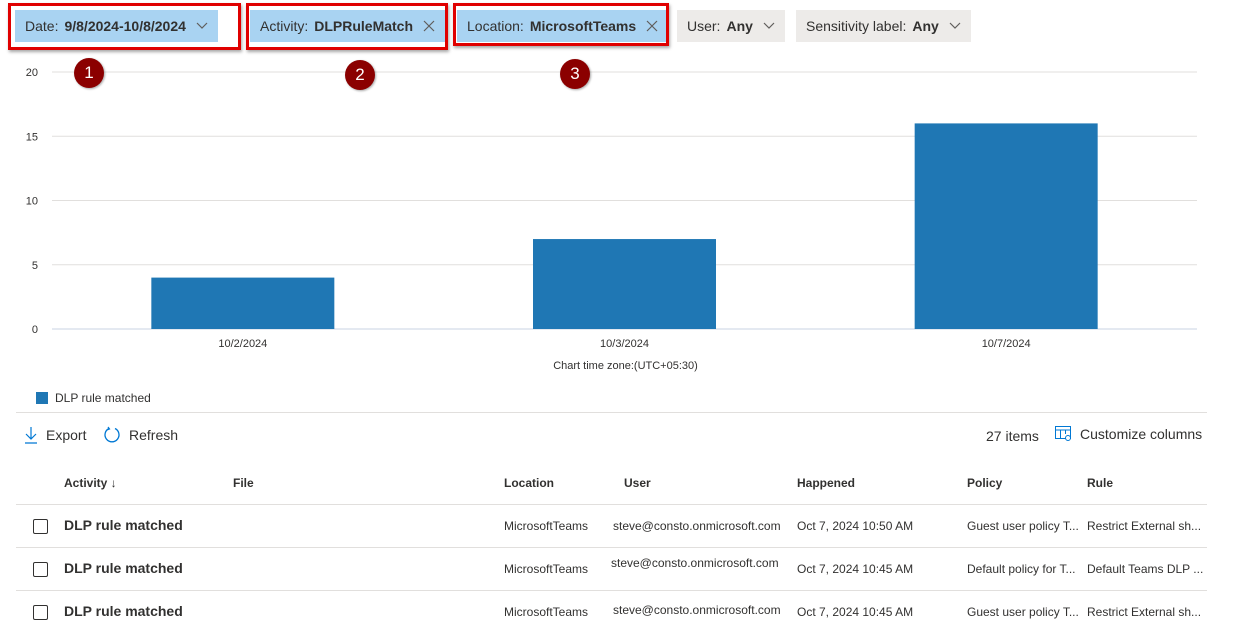  Describe the element at coordinates (103, 398) in the screenshot. I see `legend-label: DLP rule matched` at that location.